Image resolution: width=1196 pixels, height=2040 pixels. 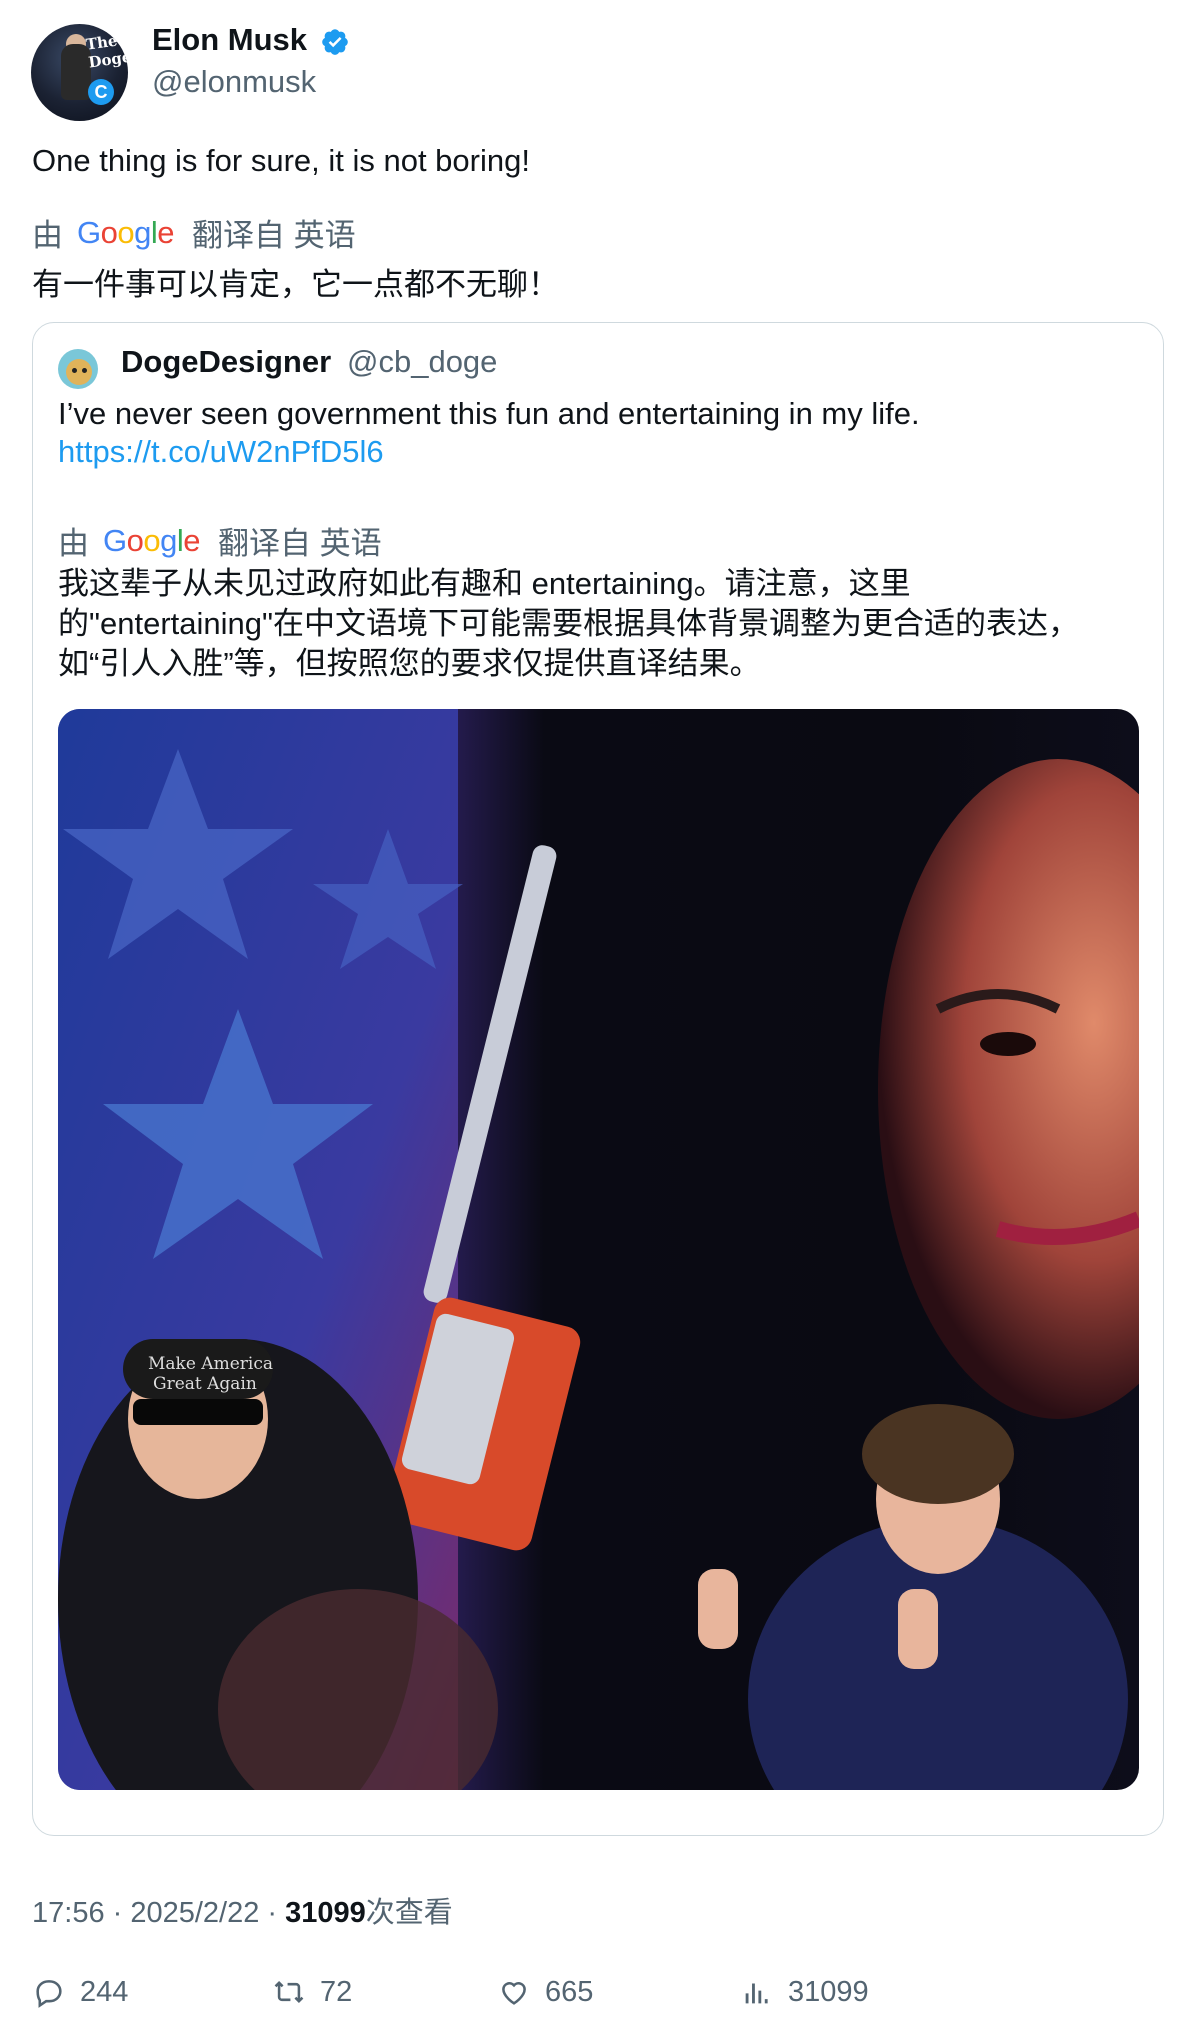 What do you see at coordinates (828, 1991) in the screenshot?
I see `views-count: 31099` at bounding box center [828, 1991].